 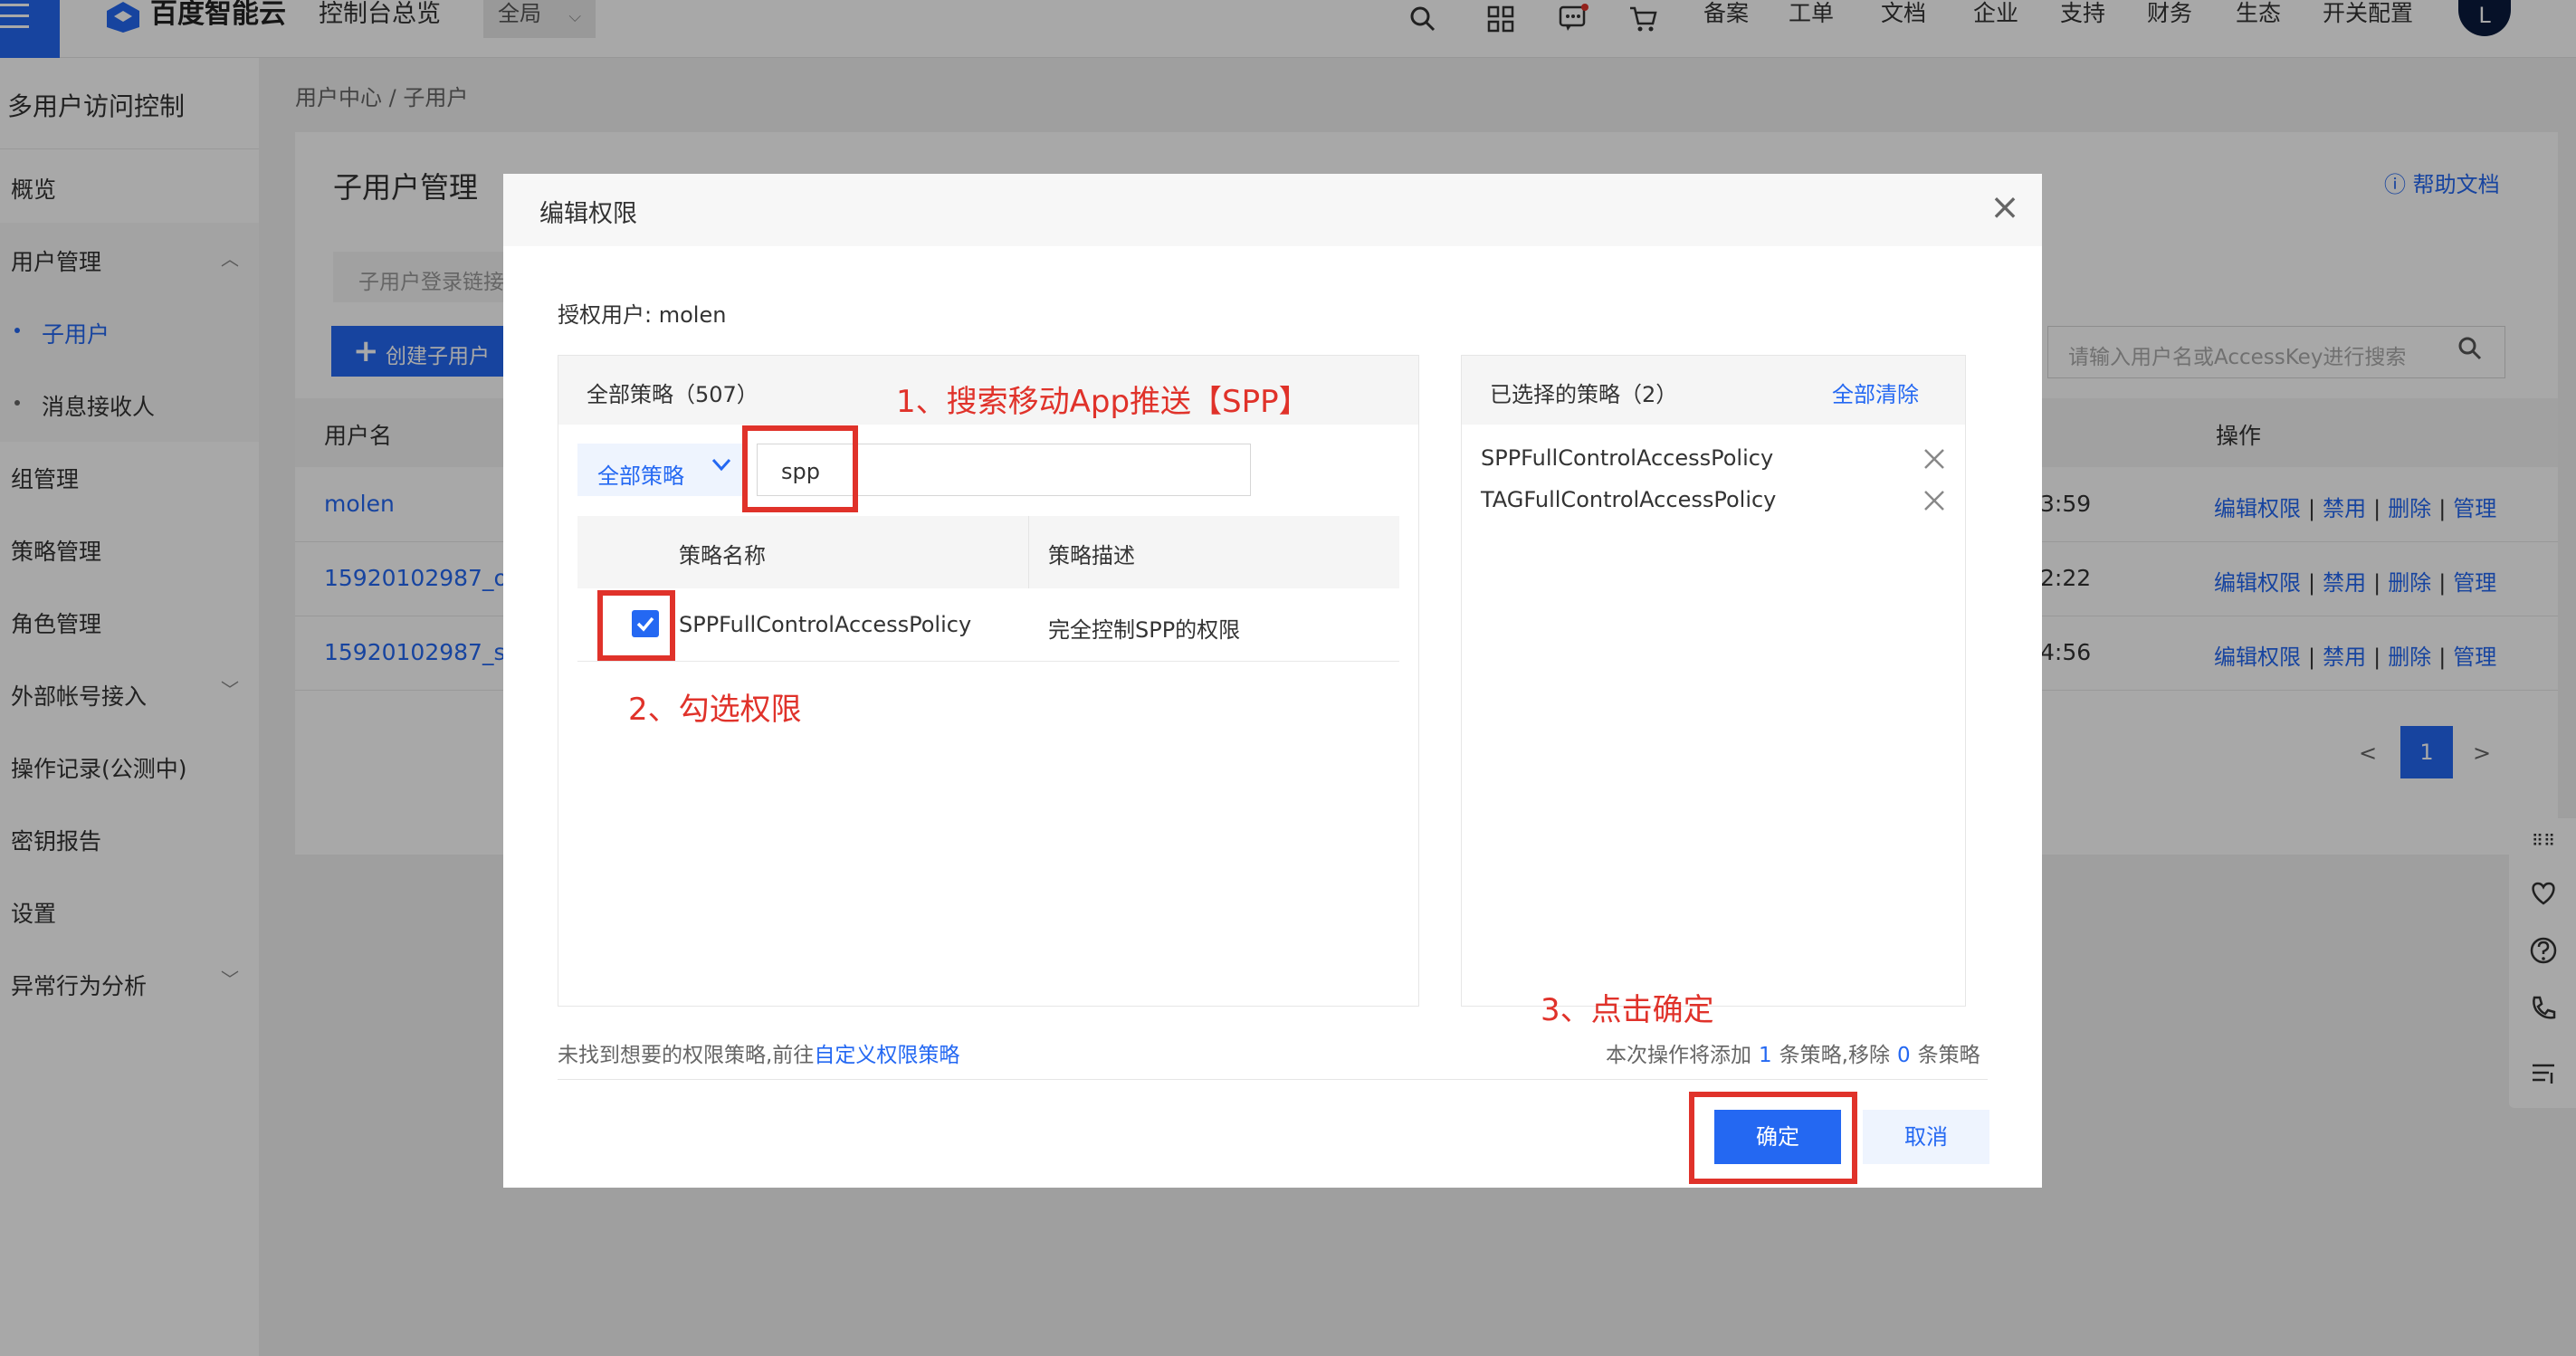 What do you see at coordinates (672, 394) in the screenshot?
I see `all-policies-title: 全部策略（507）` at bounding box center [672, 394].